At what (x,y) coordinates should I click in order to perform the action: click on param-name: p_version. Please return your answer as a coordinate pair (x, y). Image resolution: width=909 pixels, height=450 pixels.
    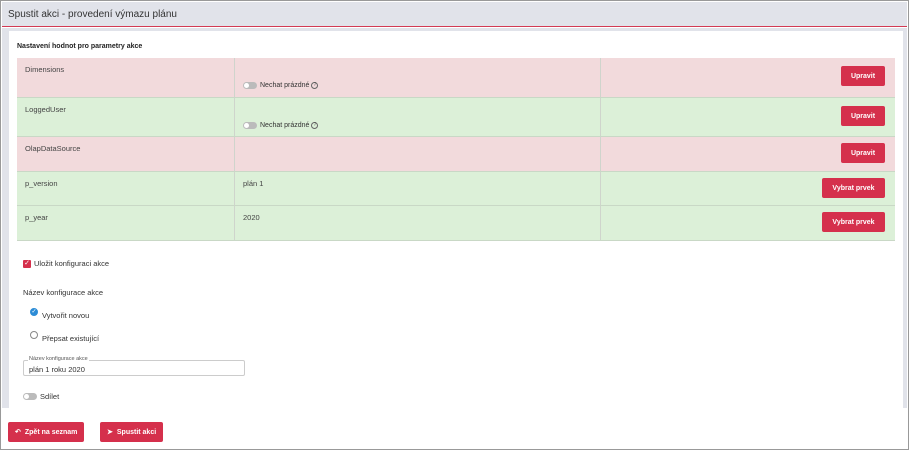
    Looking at the image, I should click on (41, 183).